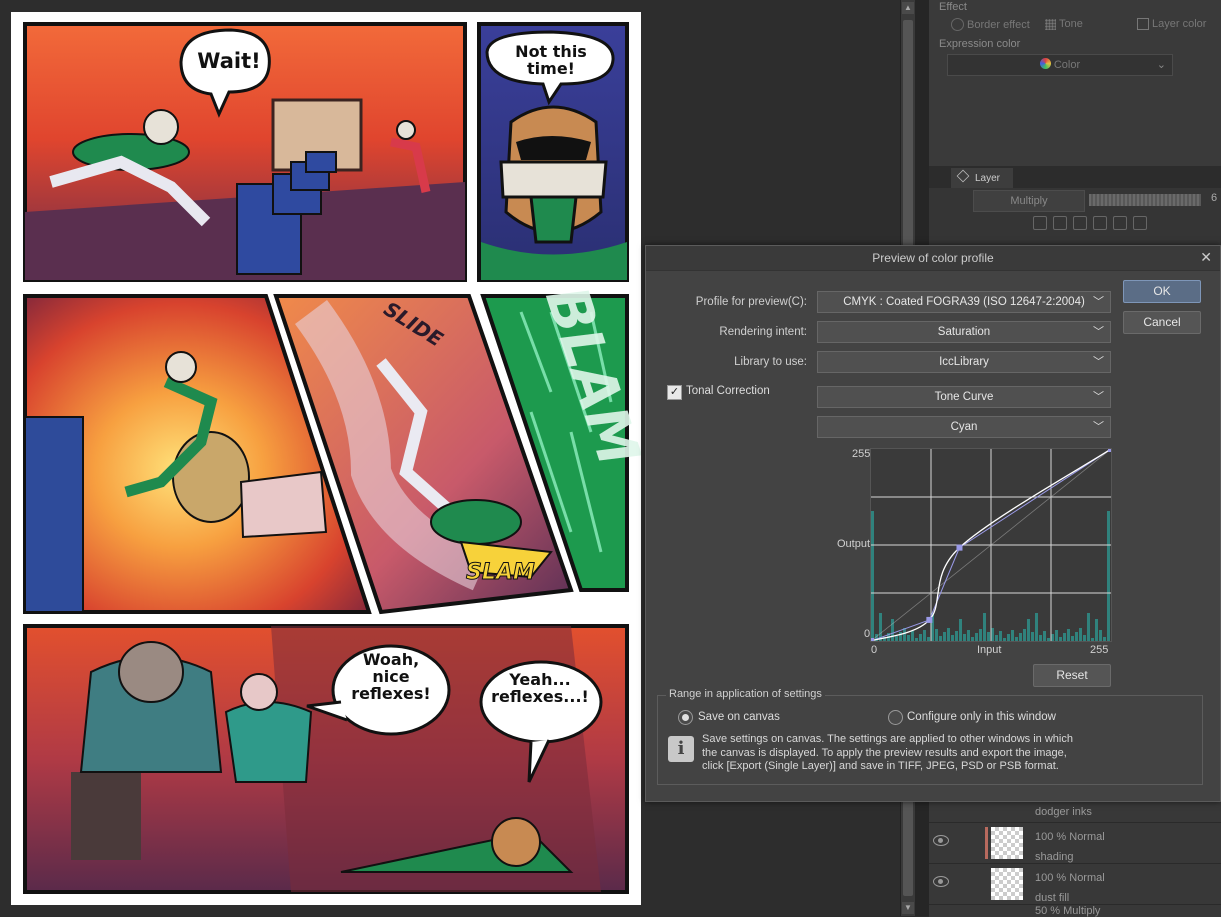 The width and height of the screenshot is (1221, 917). What do you see at coordinates (1162, 291) in the screenshot?
I see `ok-button: OK` at bounding box center [1162, 291].